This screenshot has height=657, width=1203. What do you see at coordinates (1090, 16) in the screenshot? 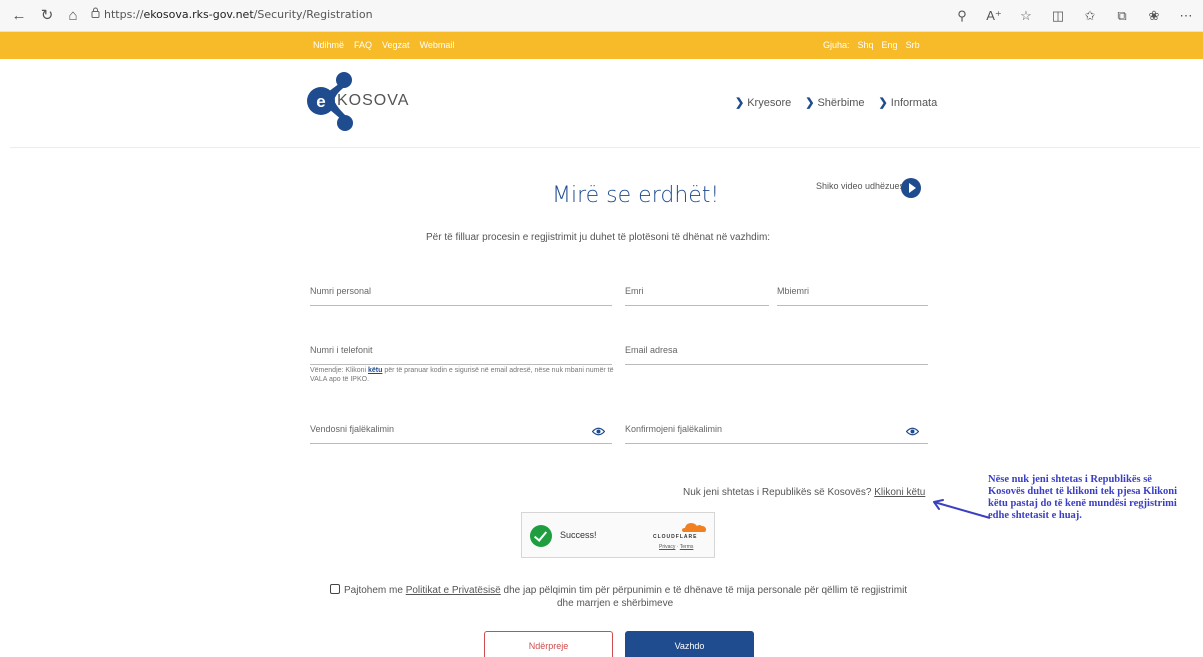
I see `favorites-bar-icon: ✩` at bounding box center [1090, 16].